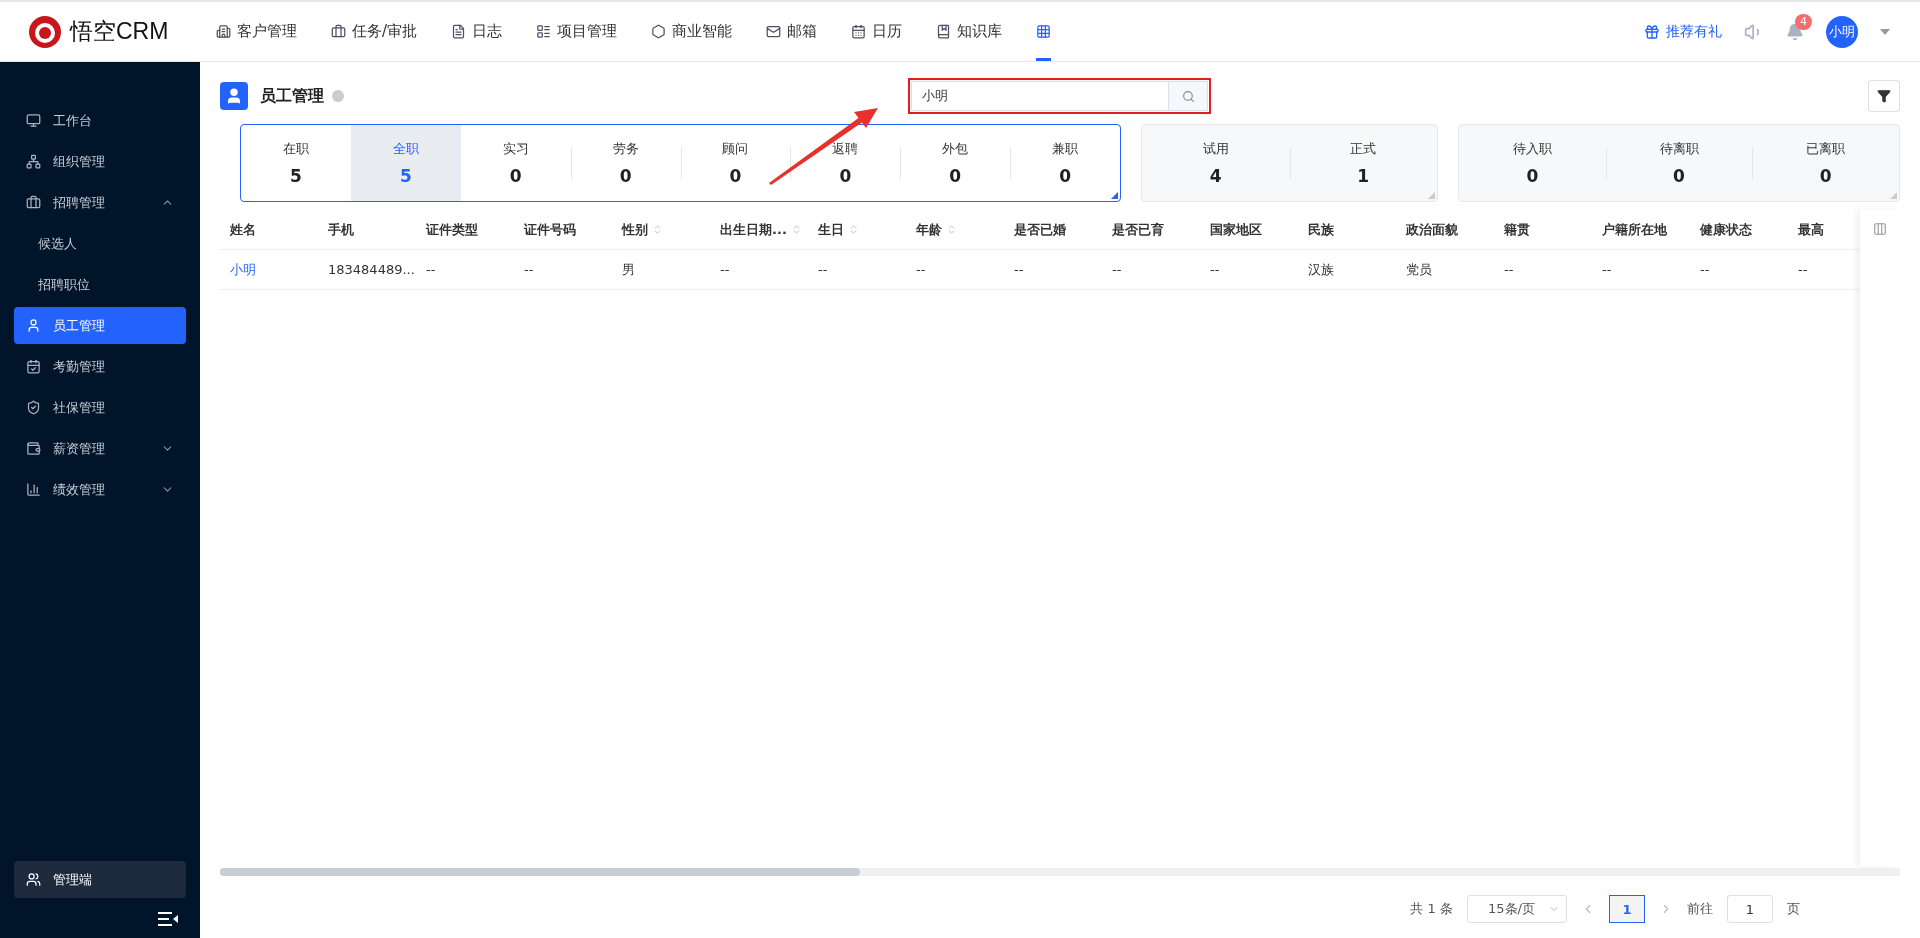 This screenshot has width=1920, height=938. I want to click on nav-tab: 商业智能, so click(692, 31).